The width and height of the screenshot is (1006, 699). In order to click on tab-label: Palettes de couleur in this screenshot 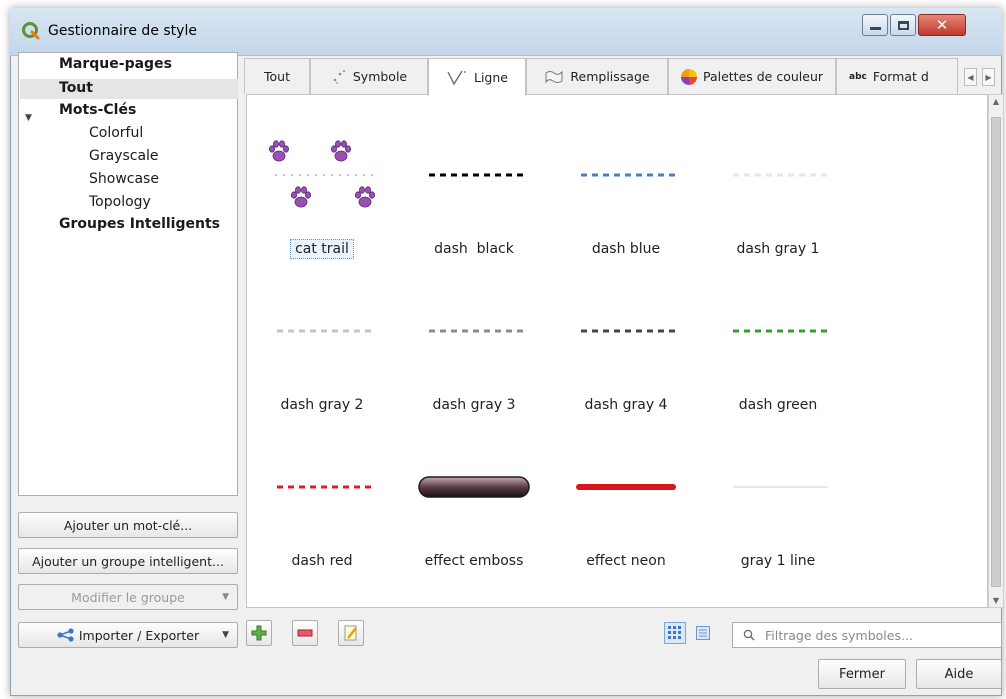, I will do `click(763, 76)`.